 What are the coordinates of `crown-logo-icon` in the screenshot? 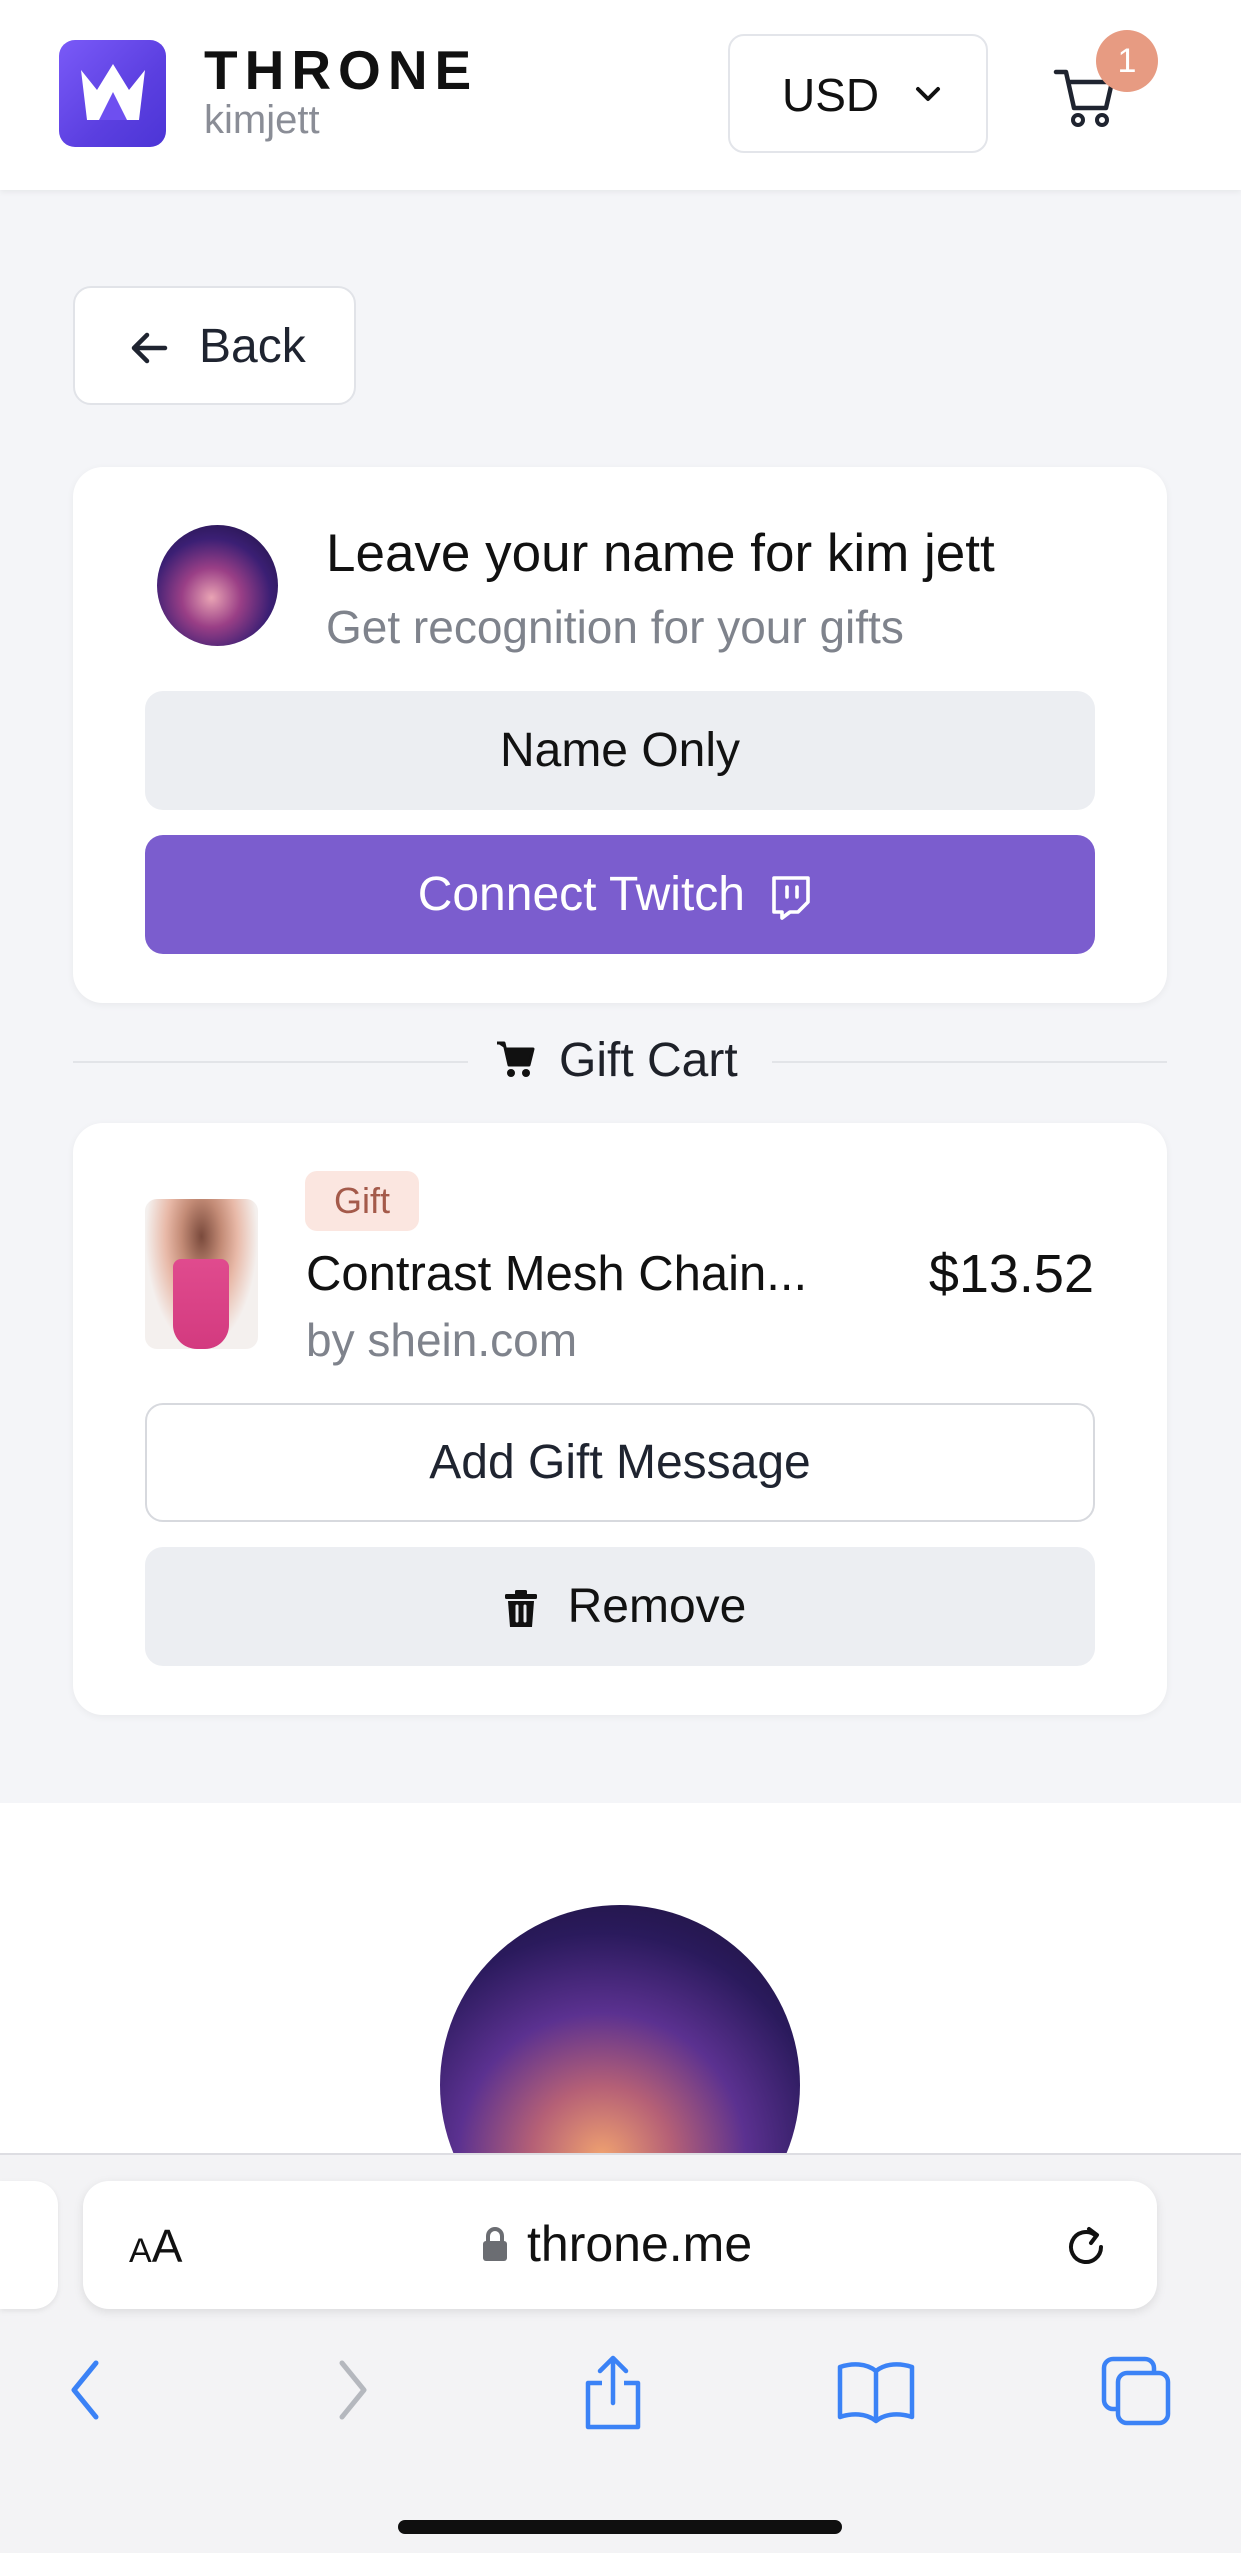 It's located at (113, 92).